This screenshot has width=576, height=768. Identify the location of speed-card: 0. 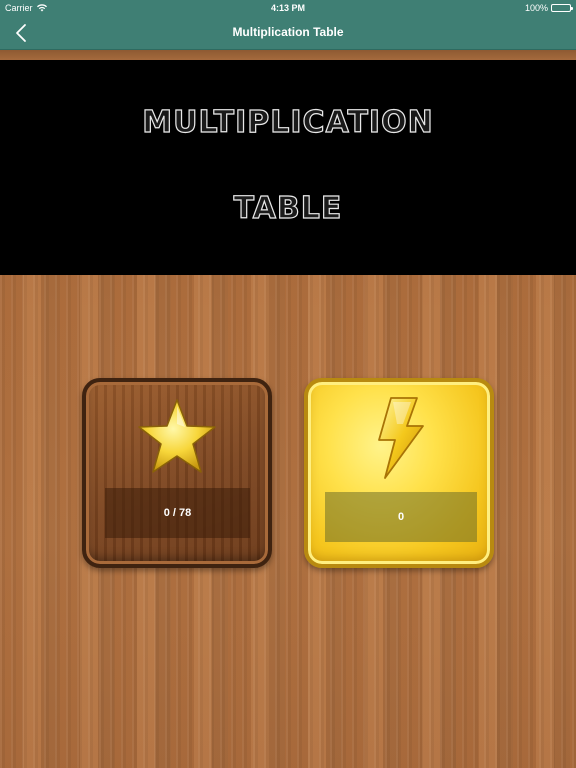
(399, 473).